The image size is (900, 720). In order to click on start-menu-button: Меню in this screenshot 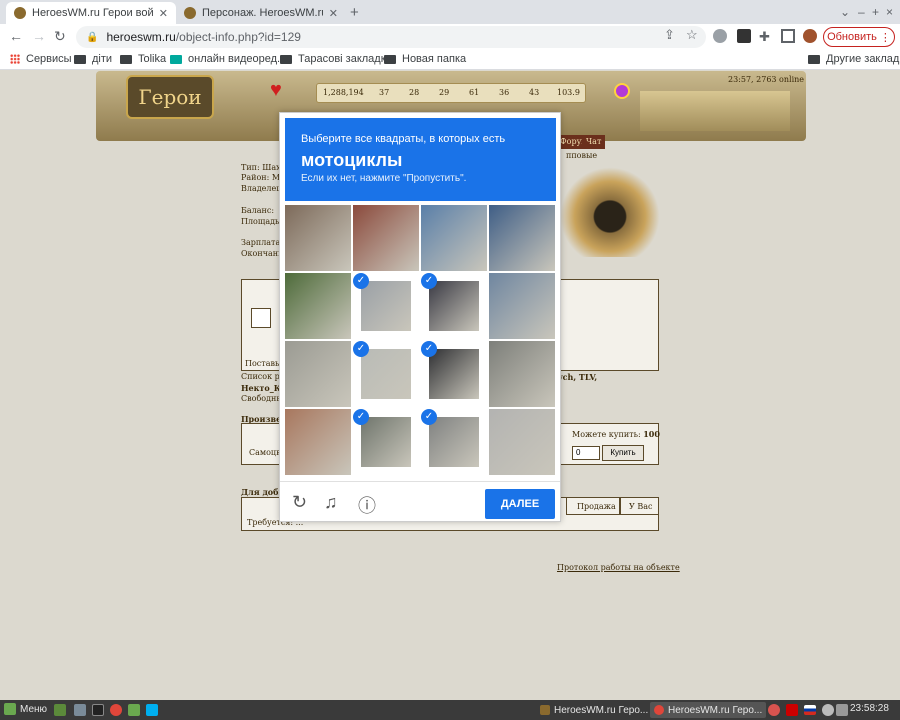, I will do `click(25, 709)`.